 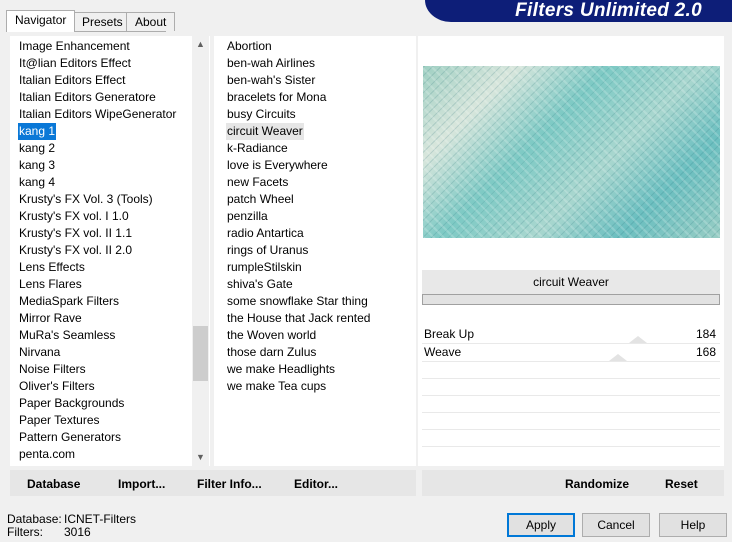 What do you see at coordinates (271, 80) in the screenshot?
I see `filter-item: ben-wah's Sister` at bounding box center [271, 80].